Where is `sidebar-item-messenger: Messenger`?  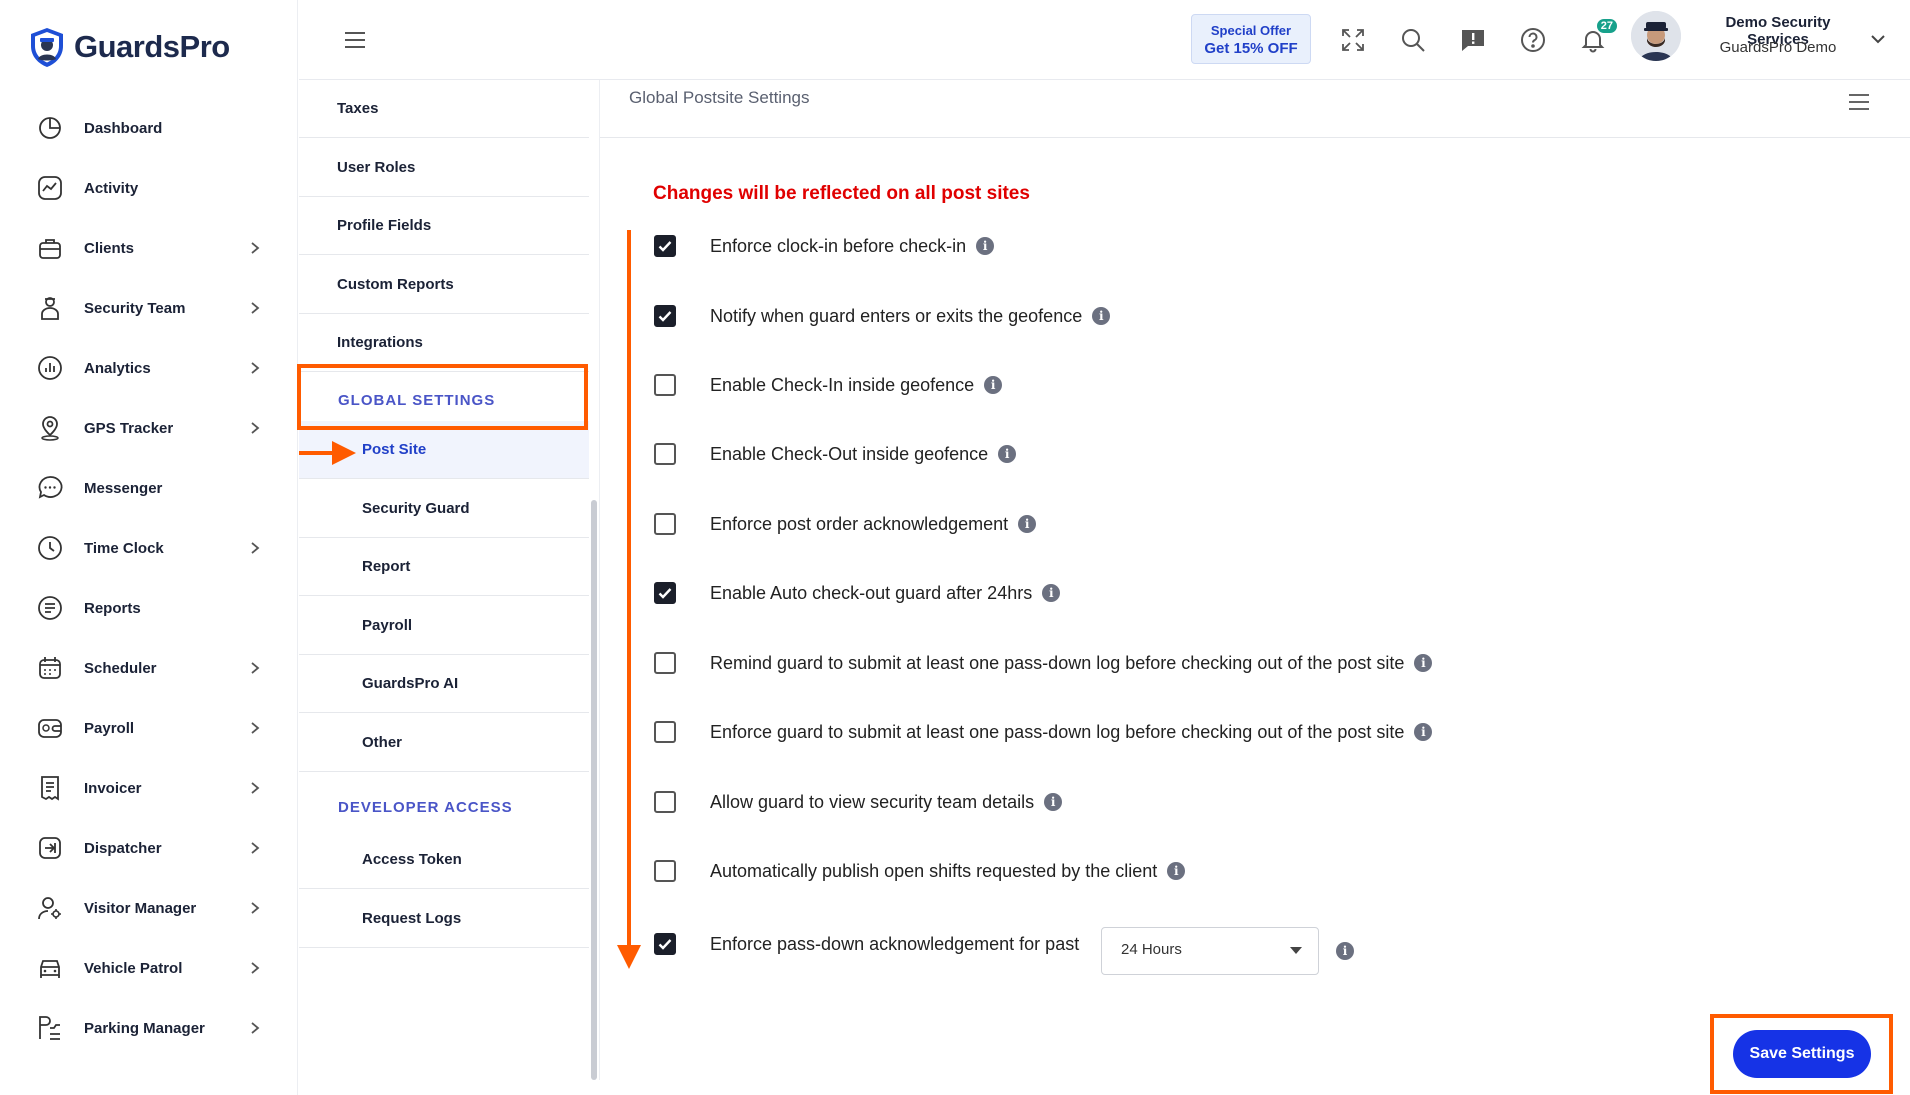 sidebar-item-messenger: Messenger is located at coordinates (149, 488).